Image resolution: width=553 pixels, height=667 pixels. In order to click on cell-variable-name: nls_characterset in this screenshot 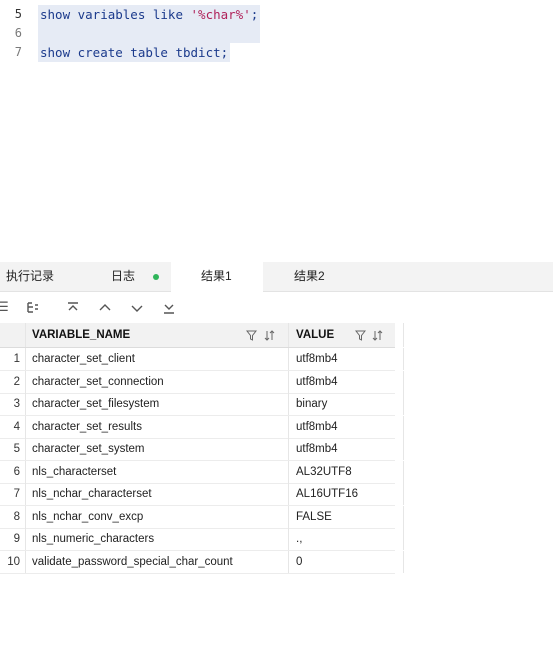, I will do `click(159, 471)`.